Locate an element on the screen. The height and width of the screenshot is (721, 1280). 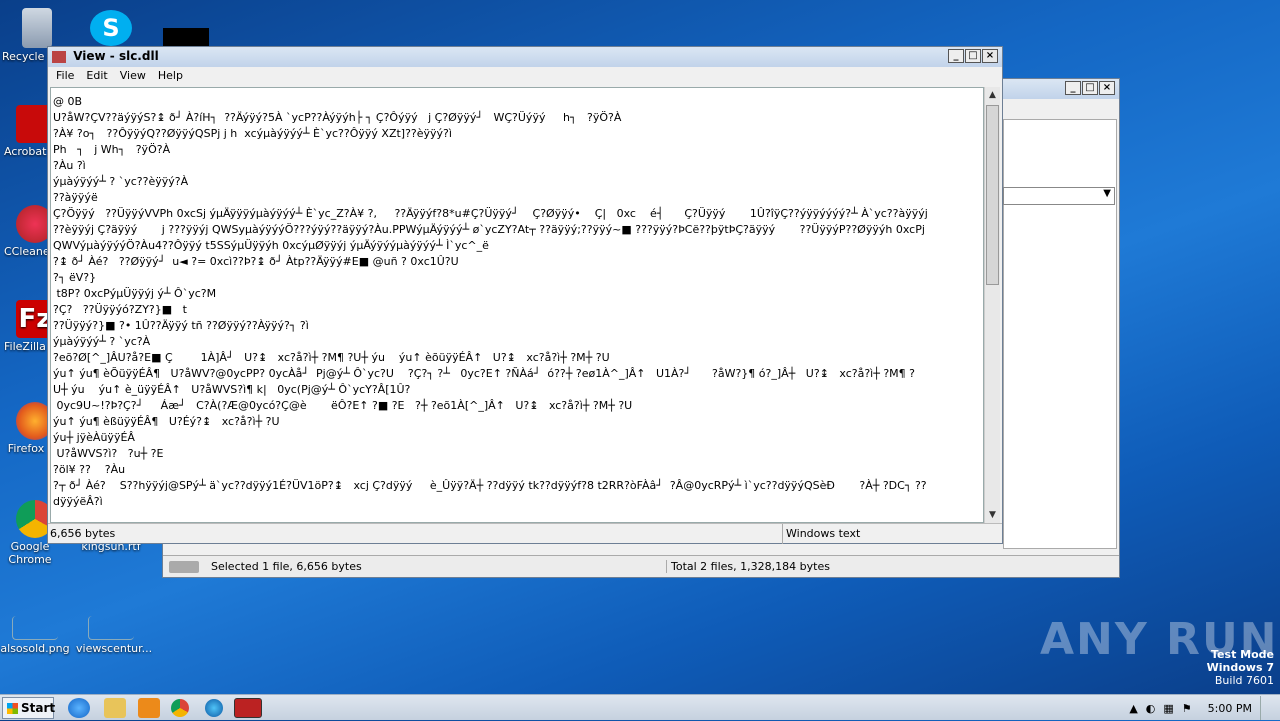
show-desktop-button is located at coordinates (1266, 708).